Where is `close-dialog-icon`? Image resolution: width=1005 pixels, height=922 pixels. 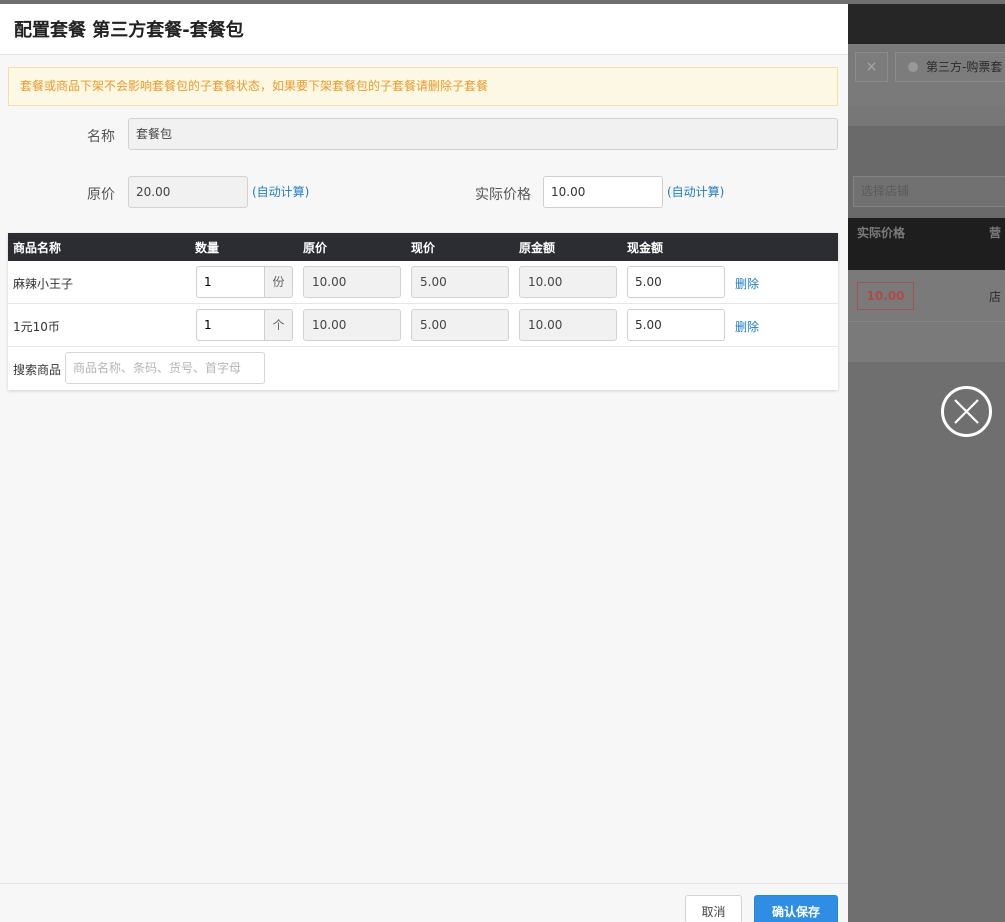
close-dialog-icon is located at coordinates (966, 411).